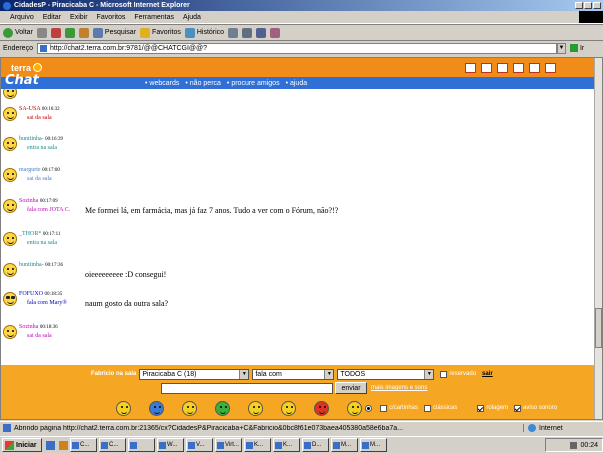 The image size is (603, 453). Describe the element at coordinates (160, 32) in the screenshot. I see `favorites-button: Favoritos` at that location.